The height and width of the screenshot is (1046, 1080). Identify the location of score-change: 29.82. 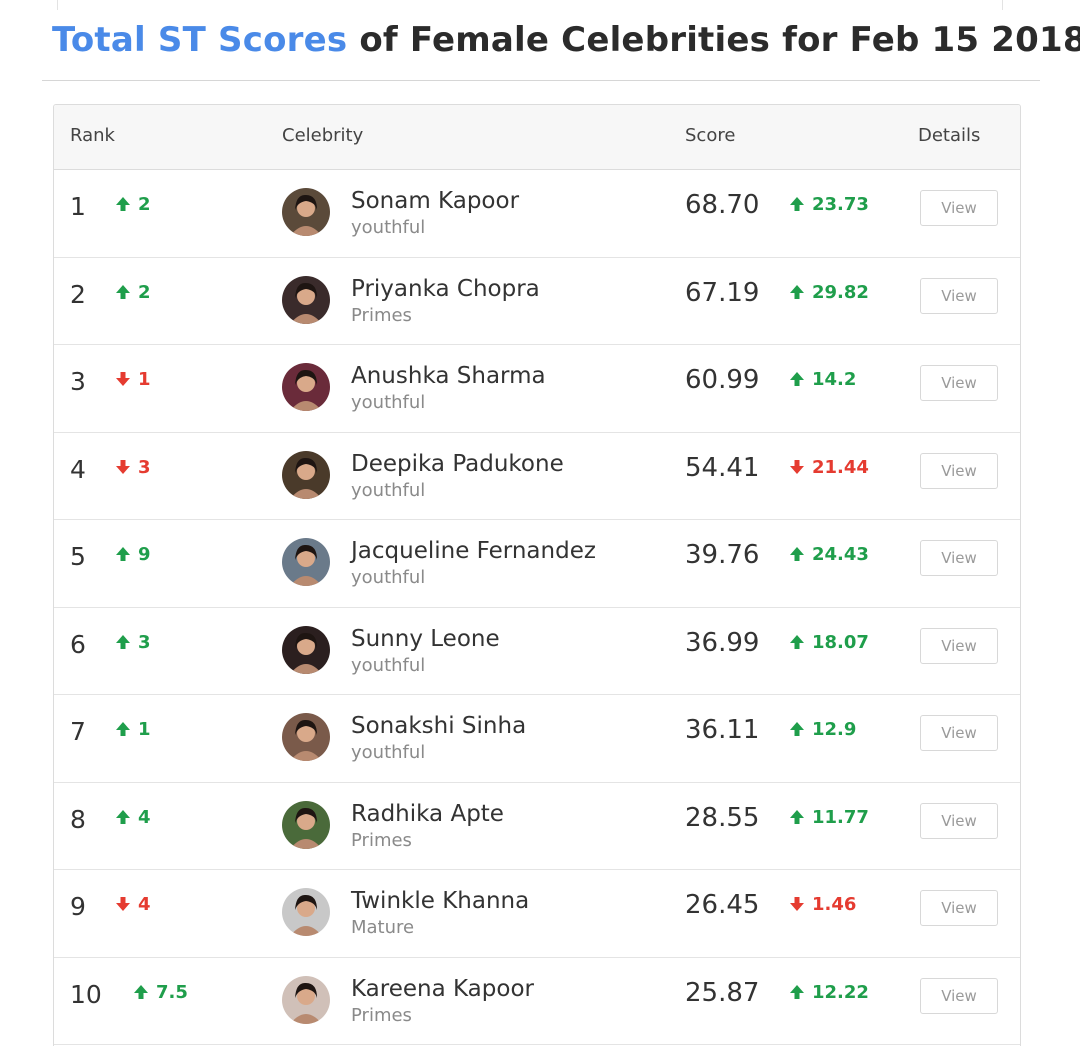
(828, 292).